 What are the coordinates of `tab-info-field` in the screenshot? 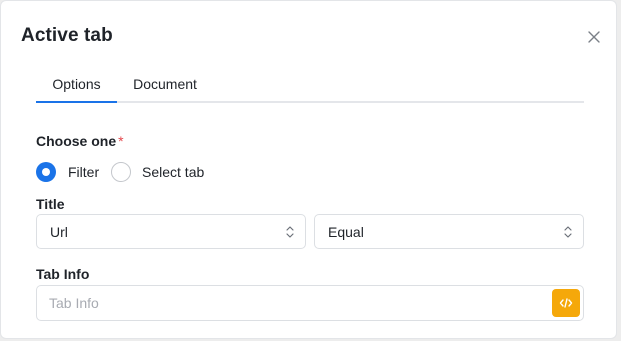 It's located at (310, 303).